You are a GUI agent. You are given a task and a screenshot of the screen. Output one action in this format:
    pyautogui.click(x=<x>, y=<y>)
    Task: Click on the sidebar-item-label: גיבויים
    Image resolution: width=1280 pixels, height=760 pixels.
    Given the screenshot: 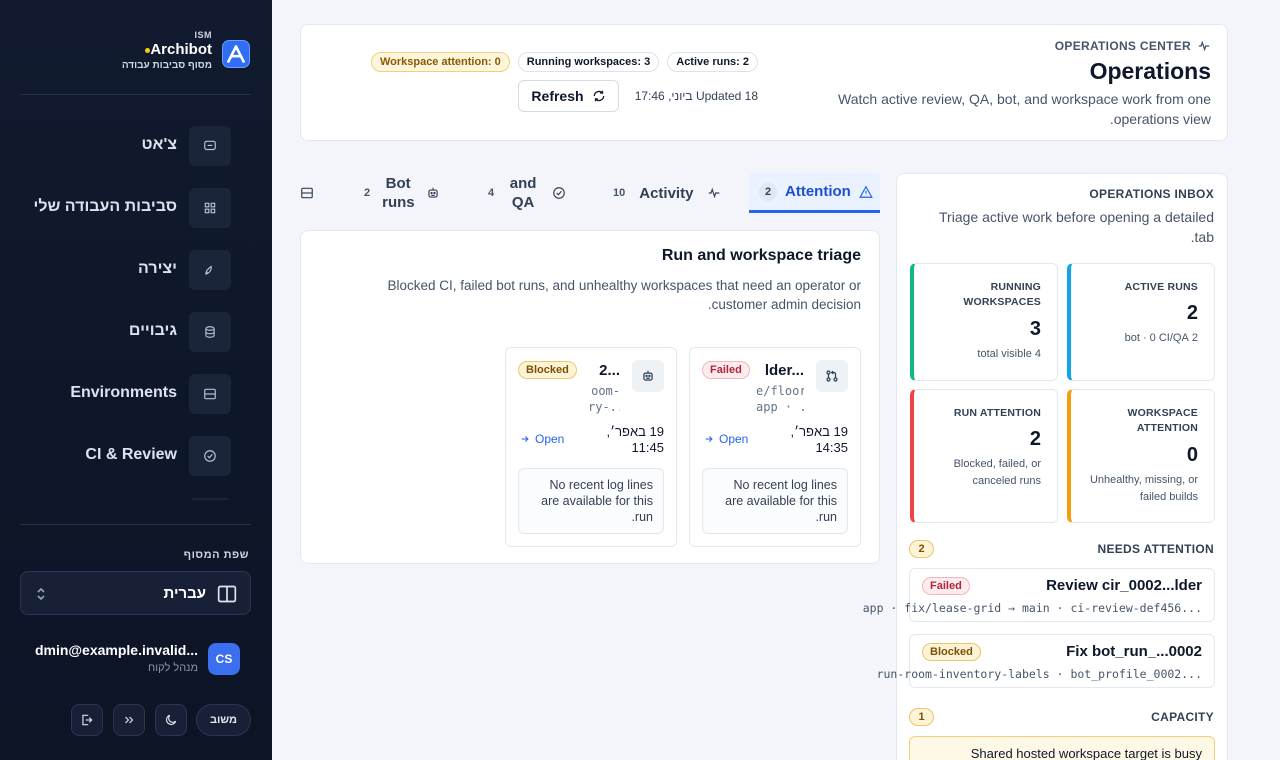 What is the action you would take?
    pyautogui.click(x=152, y=330)
    